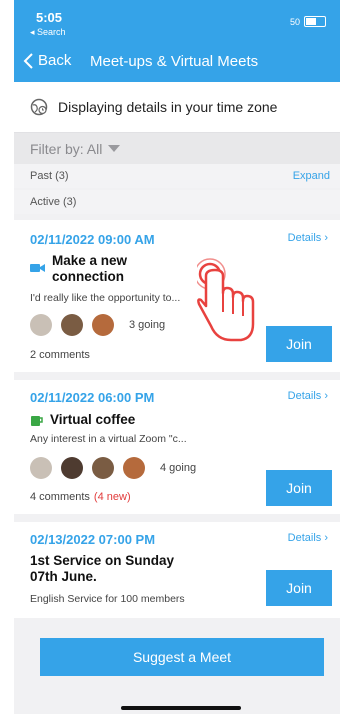  I want to click on suggest-meet-button: Suggest a Meet, so click(182, 657).